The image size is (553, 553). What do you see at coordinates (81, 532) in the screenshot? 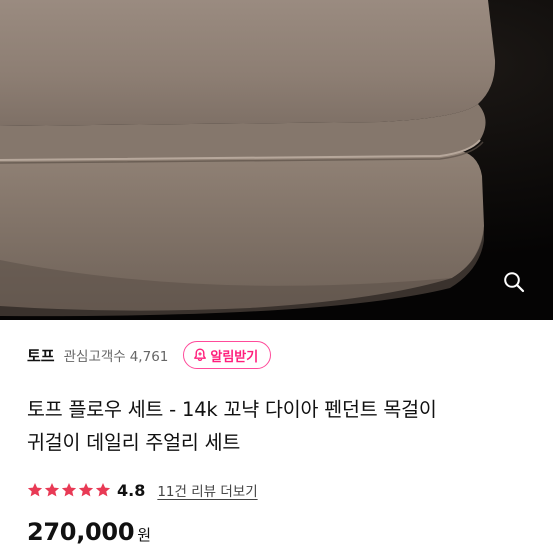
I see `price-amount: 270,000` at bounding box center [81, 532].